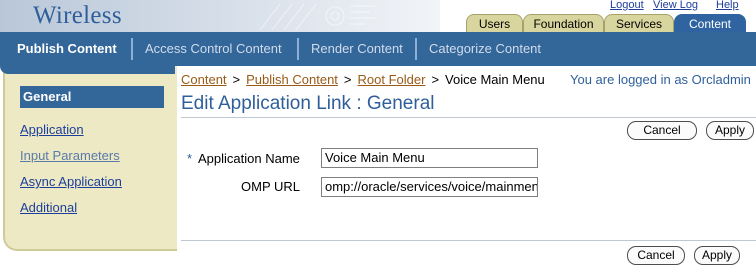 This screenshot has height=270, width=756. Describe the element at coordinates (727, 5) in the screenshot. I see `help-link: Help` at that location.